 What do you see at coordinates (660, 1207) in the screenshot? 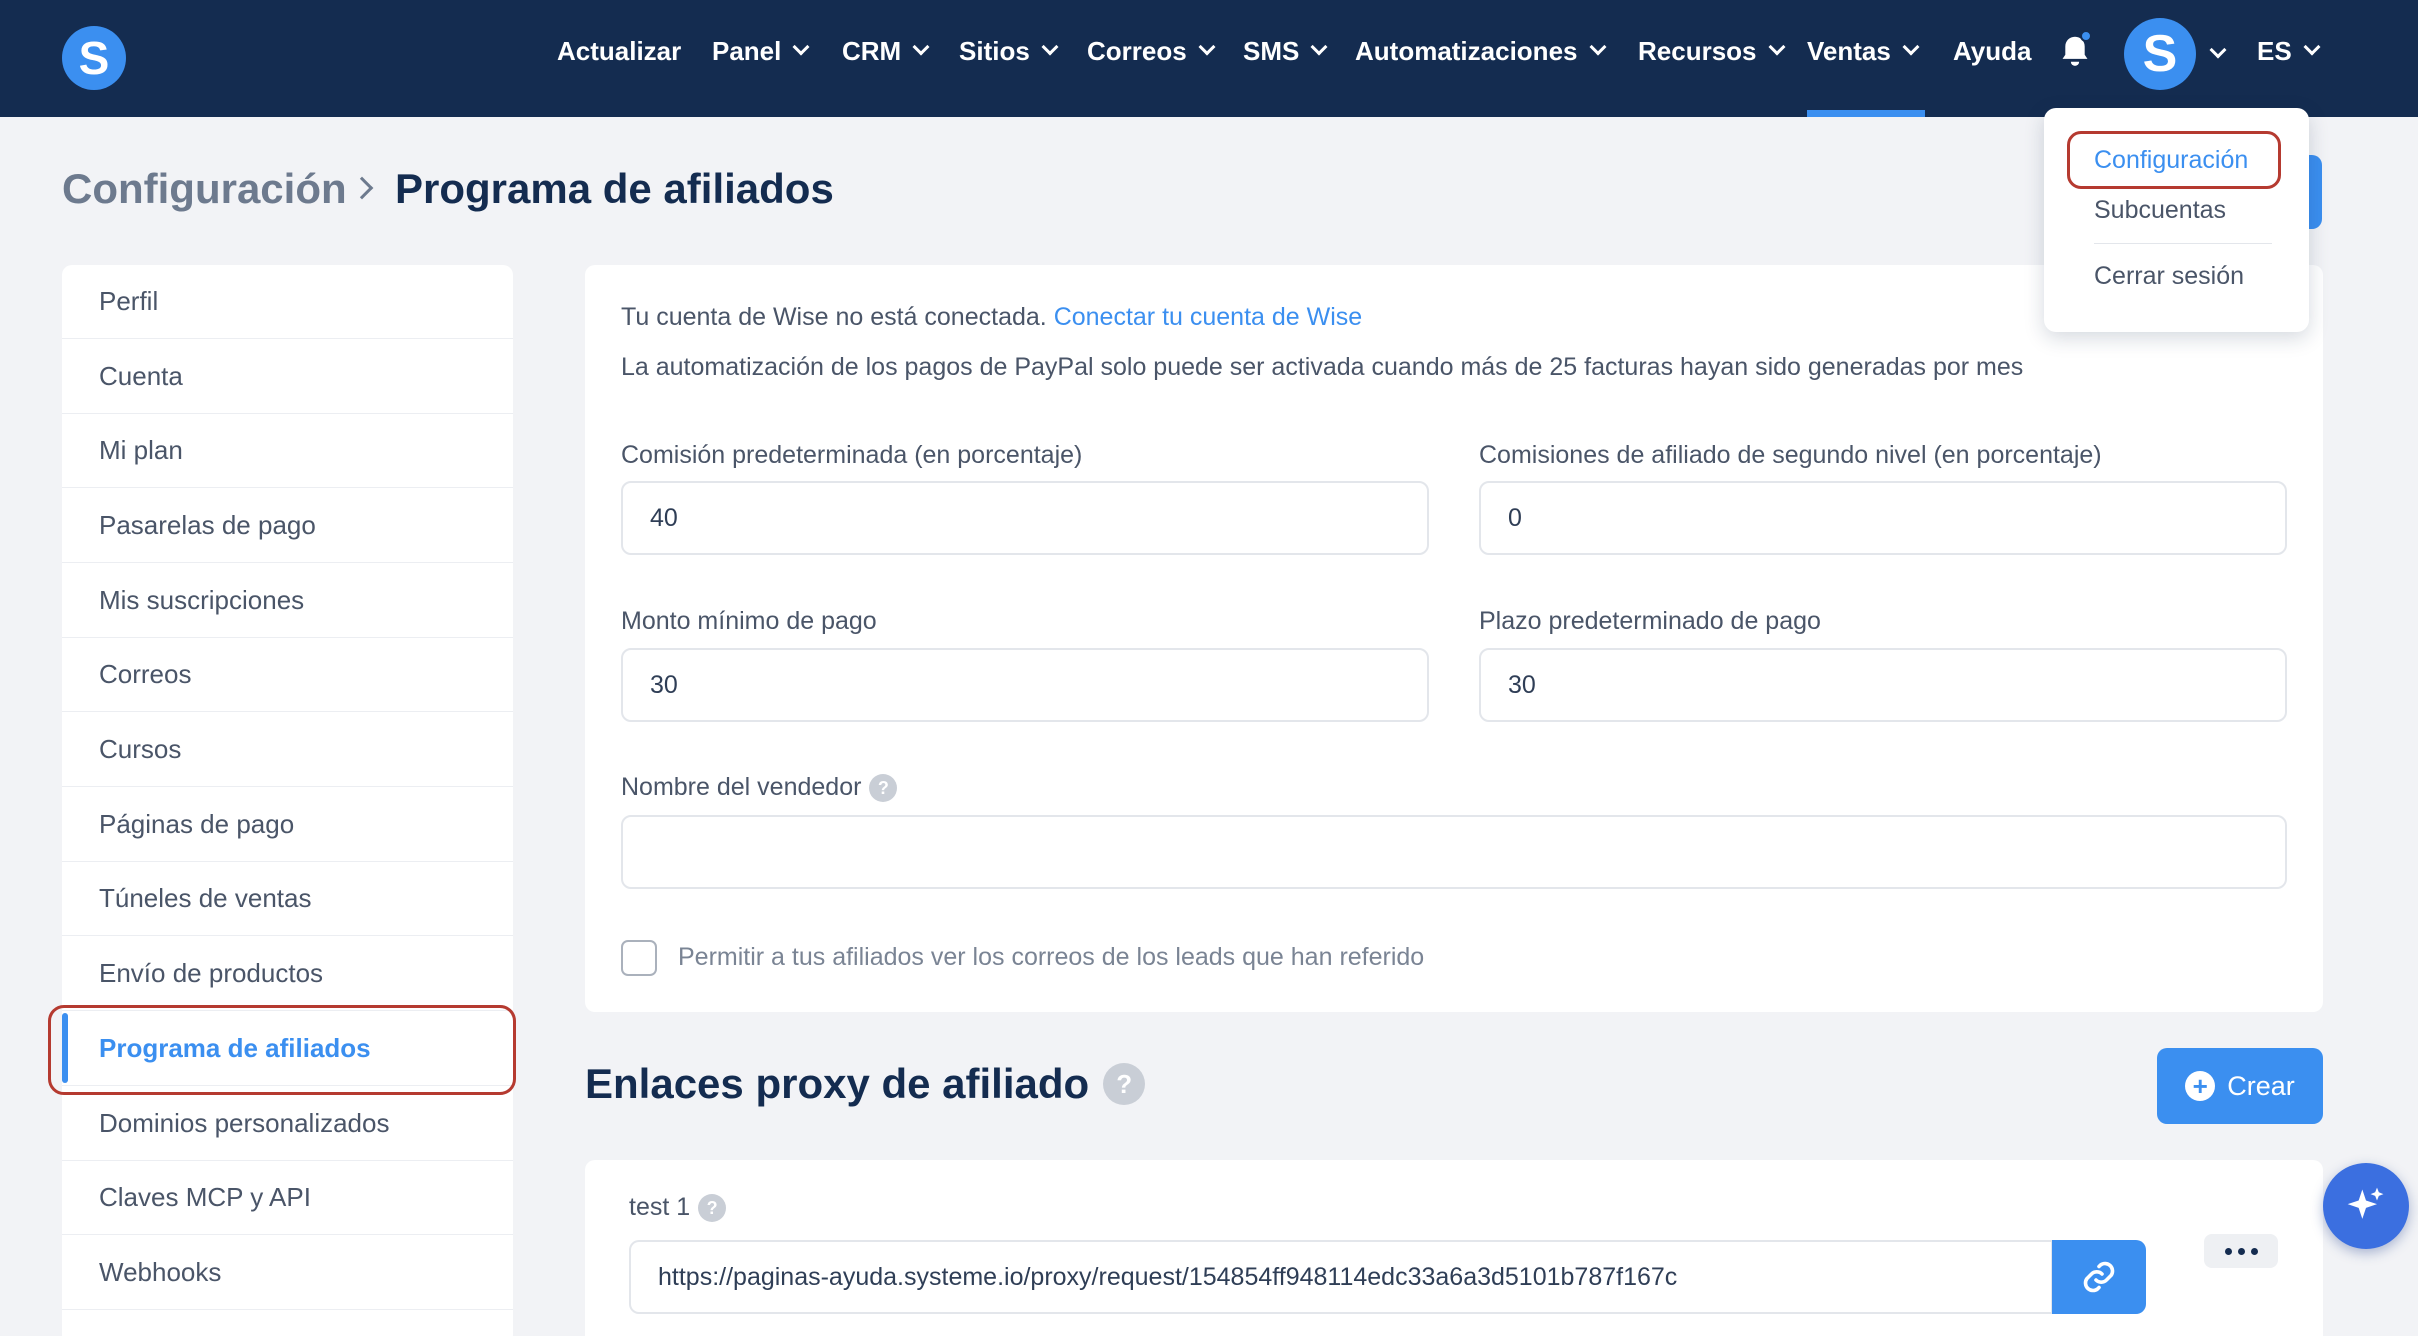
I see `proxy-link-name: test 1` at bounding box center [660, 1207].